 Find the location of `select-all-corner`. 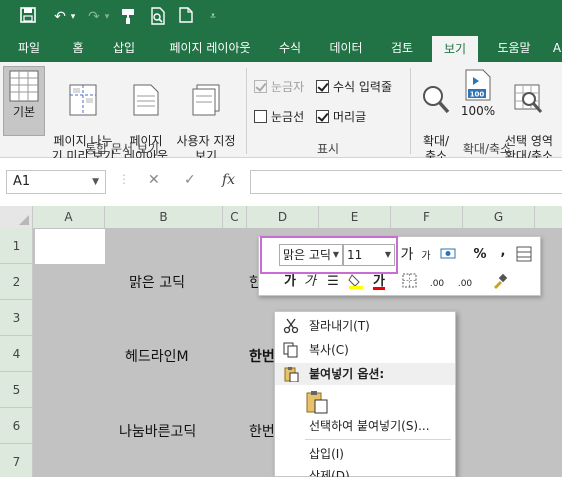

select-all-corner is located at coordinates (16, 217).